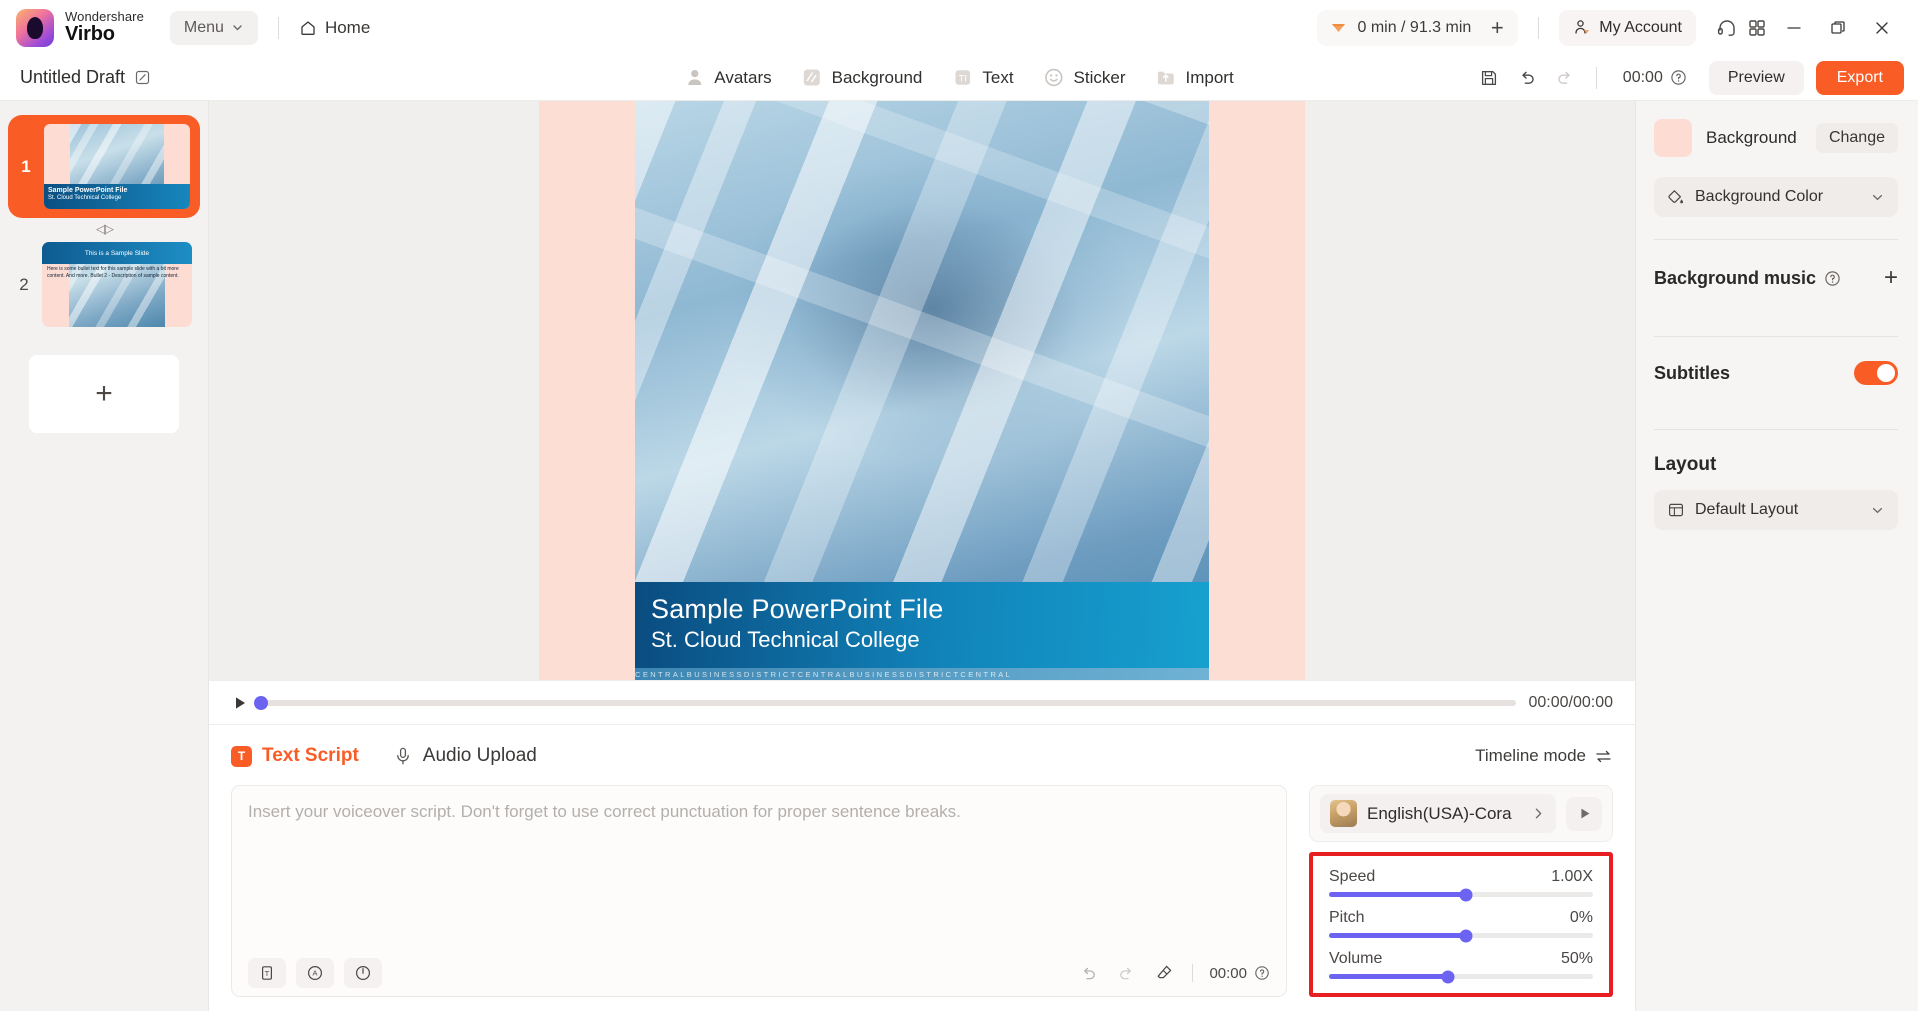 The image size is (1918, 1011). I want to click on preview-button: Preview, so click(1756, 77).